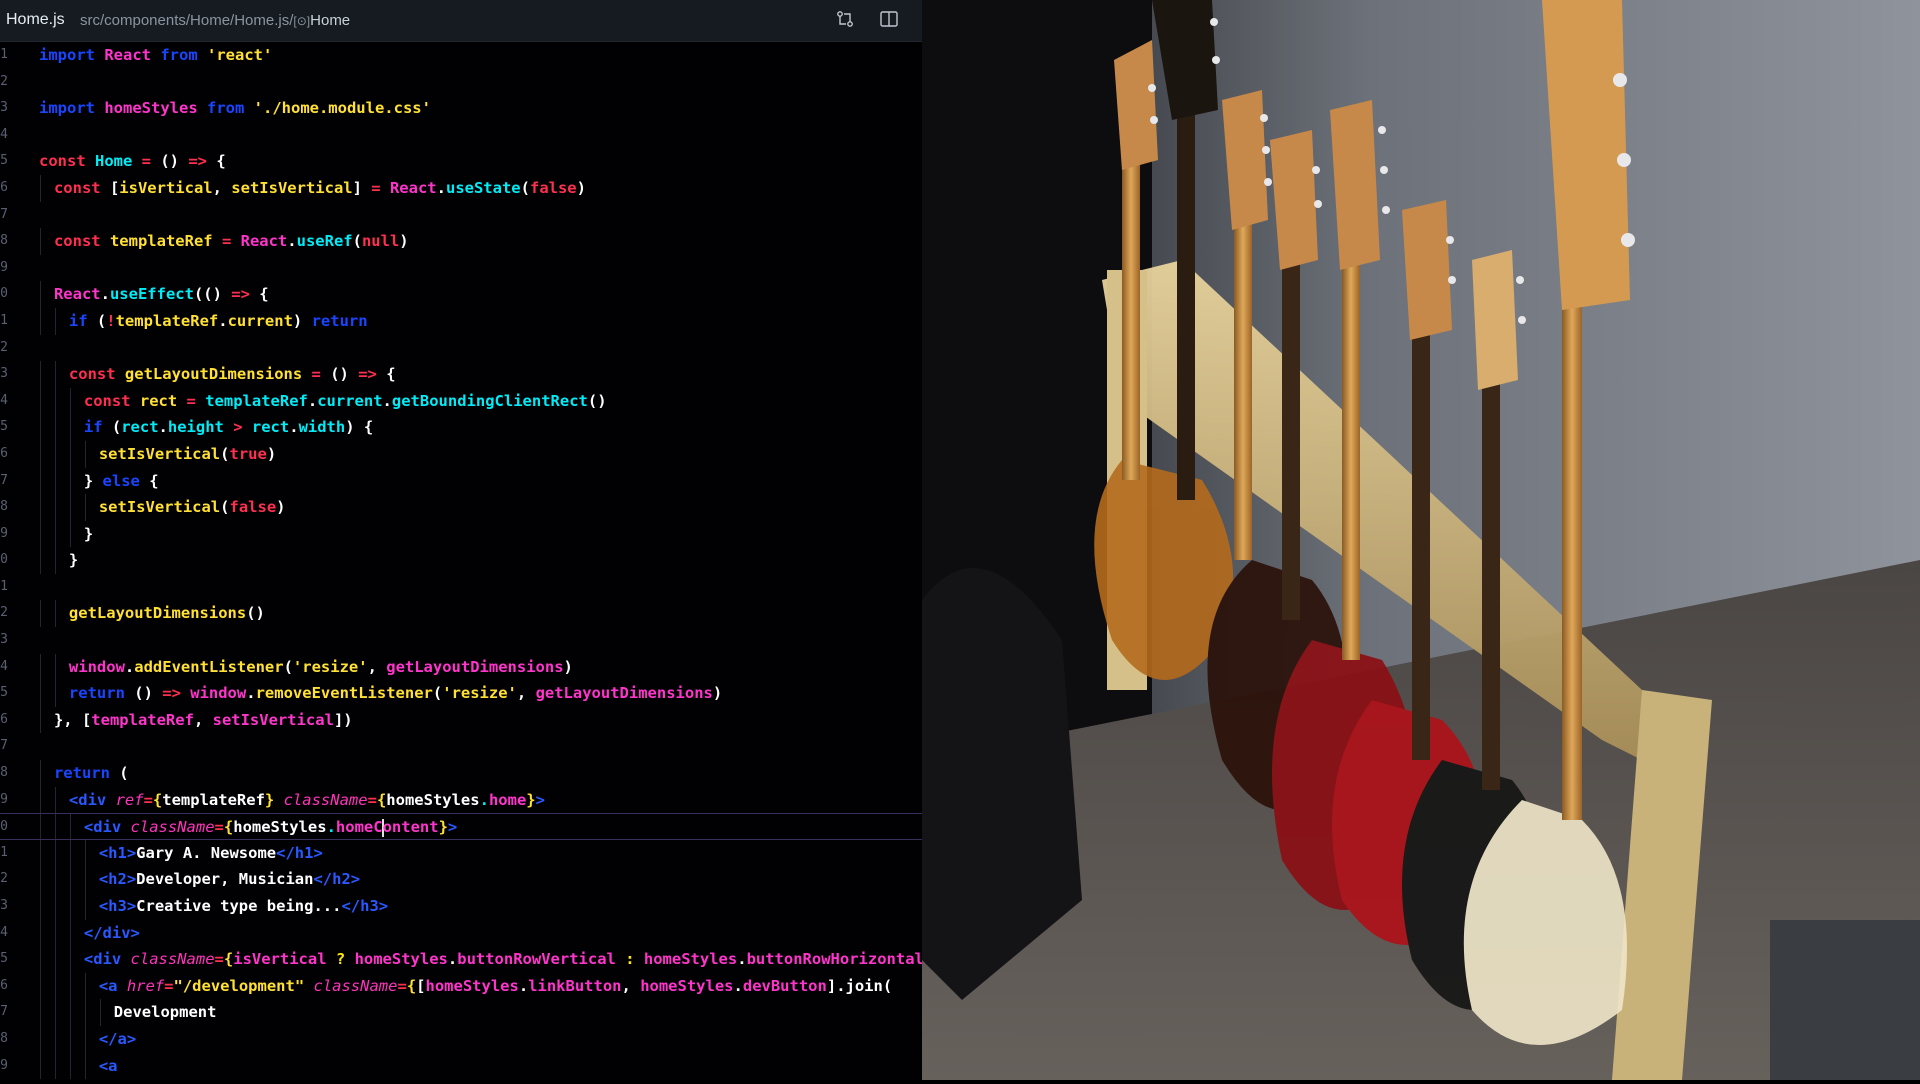 The height and width of the screenshot is (1084, 1920). I want to click on code-text: setIsVertical(false), so click(192, 507).